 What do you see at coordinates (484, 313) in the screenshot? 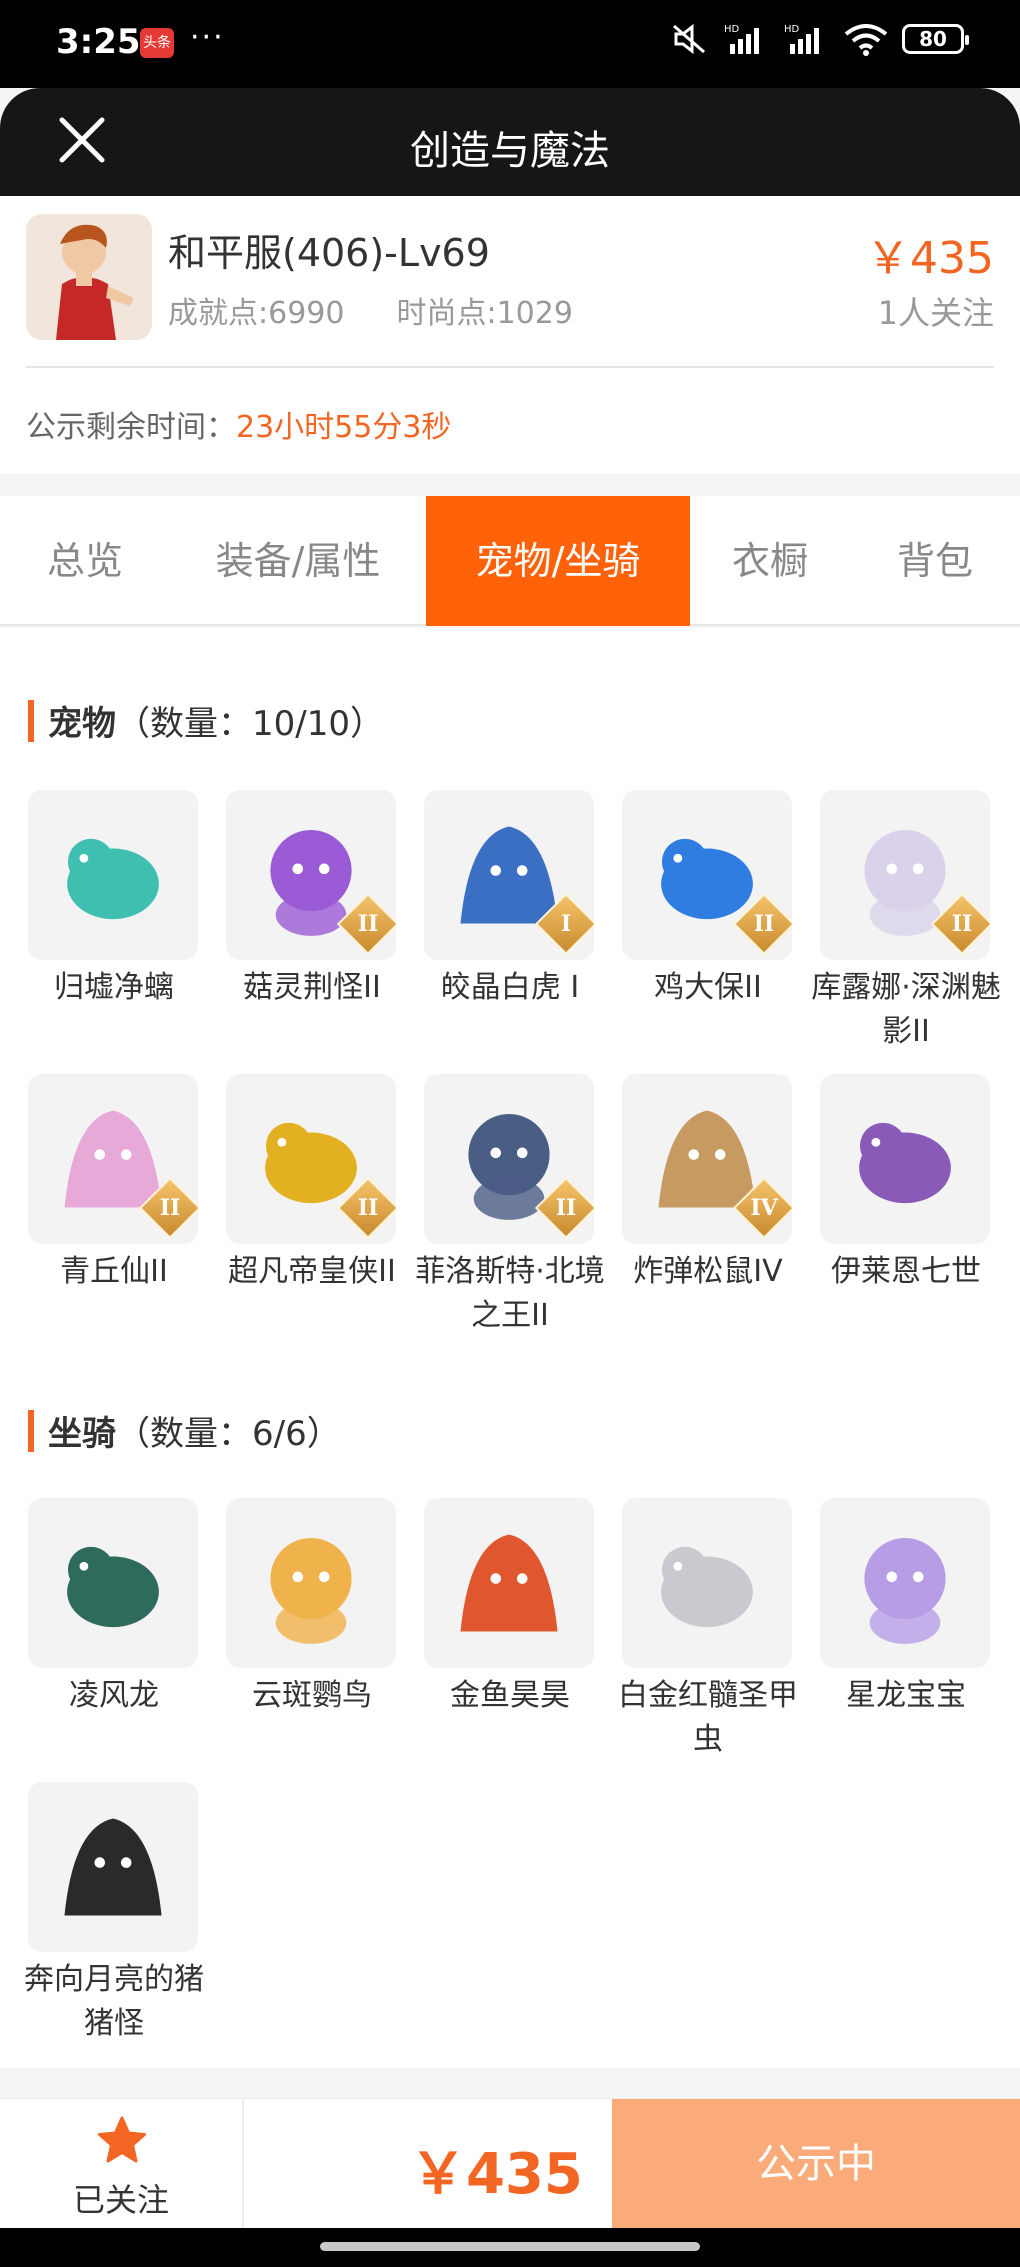
I see `fashion-points: 时尚点:1029` at bounding box center [484, 313].